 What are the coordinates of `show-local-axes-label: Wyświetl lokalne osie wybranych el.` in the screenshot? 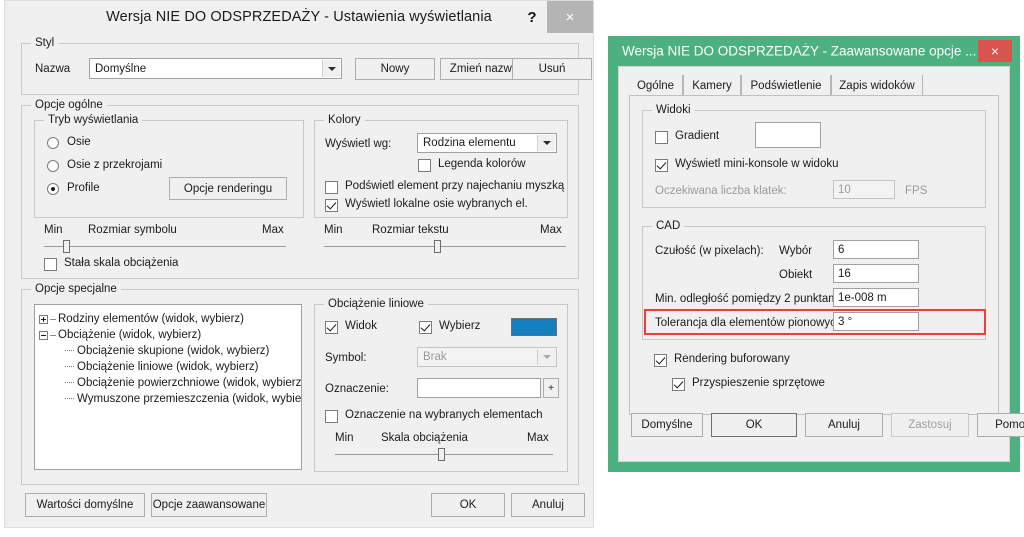 It's located at (436, 204).